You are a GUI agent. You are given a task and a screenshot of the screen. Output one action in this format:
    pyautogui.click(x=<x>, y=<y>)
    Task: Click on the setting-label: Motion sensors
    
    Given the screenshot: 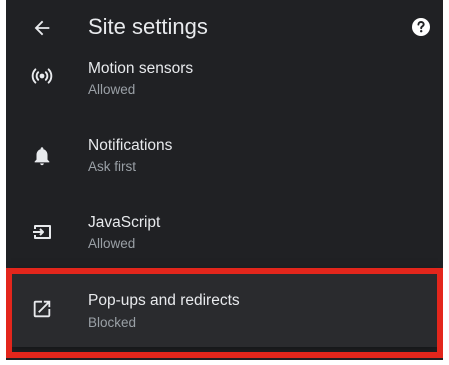 What is the action you would take?
    pyautogui.click(x=141, y=68)
    